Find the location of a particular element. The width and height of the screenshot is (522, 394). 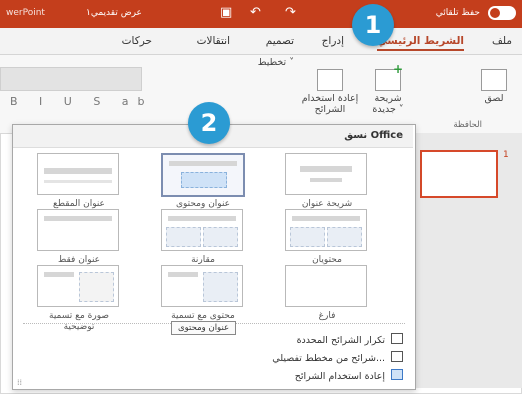

tab-insert: إدراج is located at coordinates (333, 41).